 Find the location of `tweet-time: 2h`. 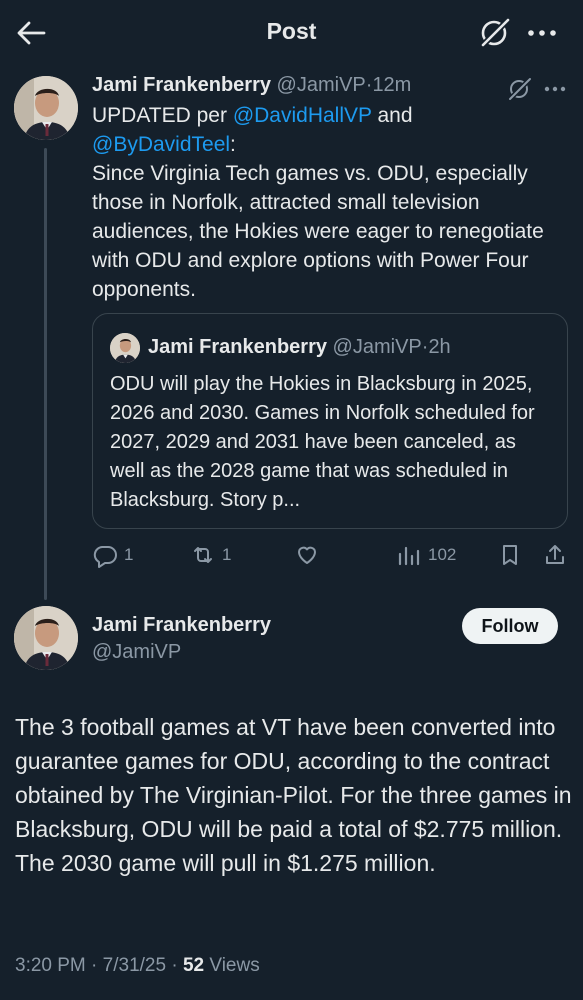

tweet-time: 2h is located at coordinates (439, 347).